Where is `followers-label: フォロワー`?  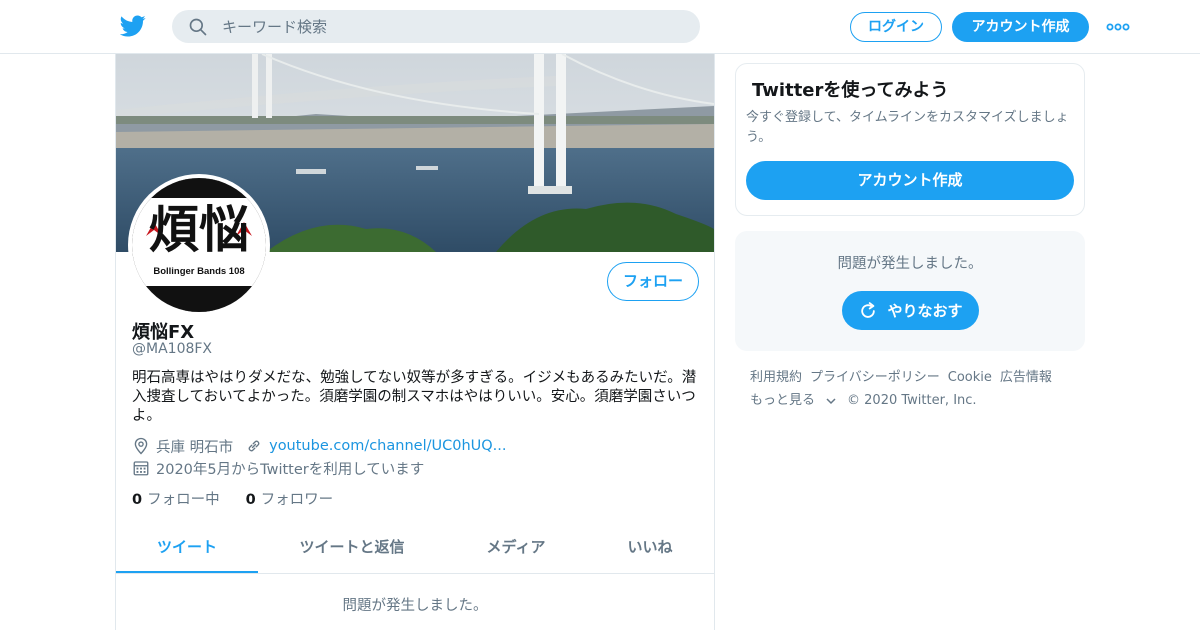 followers-label: フォロワー is located at coordinates (297, 500).